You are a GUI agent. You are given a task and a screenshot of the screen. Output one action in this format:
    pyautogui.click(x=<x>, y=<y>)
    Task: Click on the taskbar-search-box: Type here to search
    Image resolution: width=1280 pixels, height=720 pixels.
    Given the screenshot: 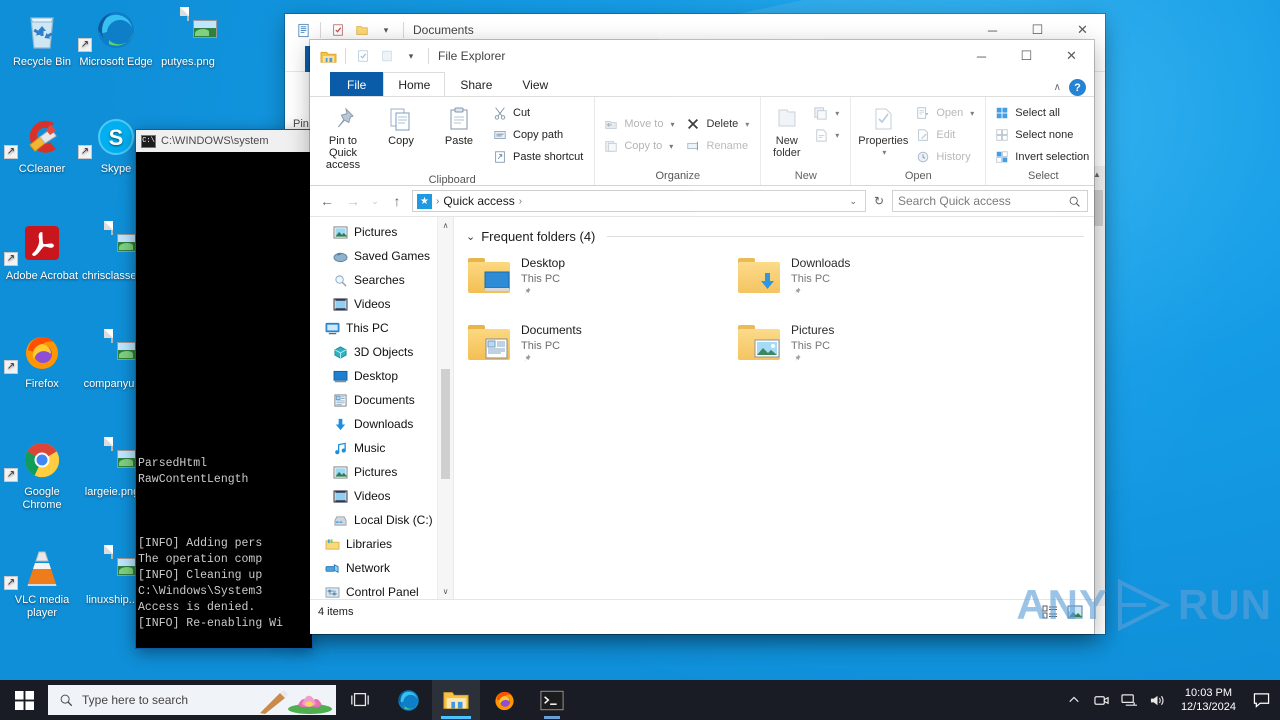 What is the action you would take?
    pyautogui.click(x=192, y=700)
    